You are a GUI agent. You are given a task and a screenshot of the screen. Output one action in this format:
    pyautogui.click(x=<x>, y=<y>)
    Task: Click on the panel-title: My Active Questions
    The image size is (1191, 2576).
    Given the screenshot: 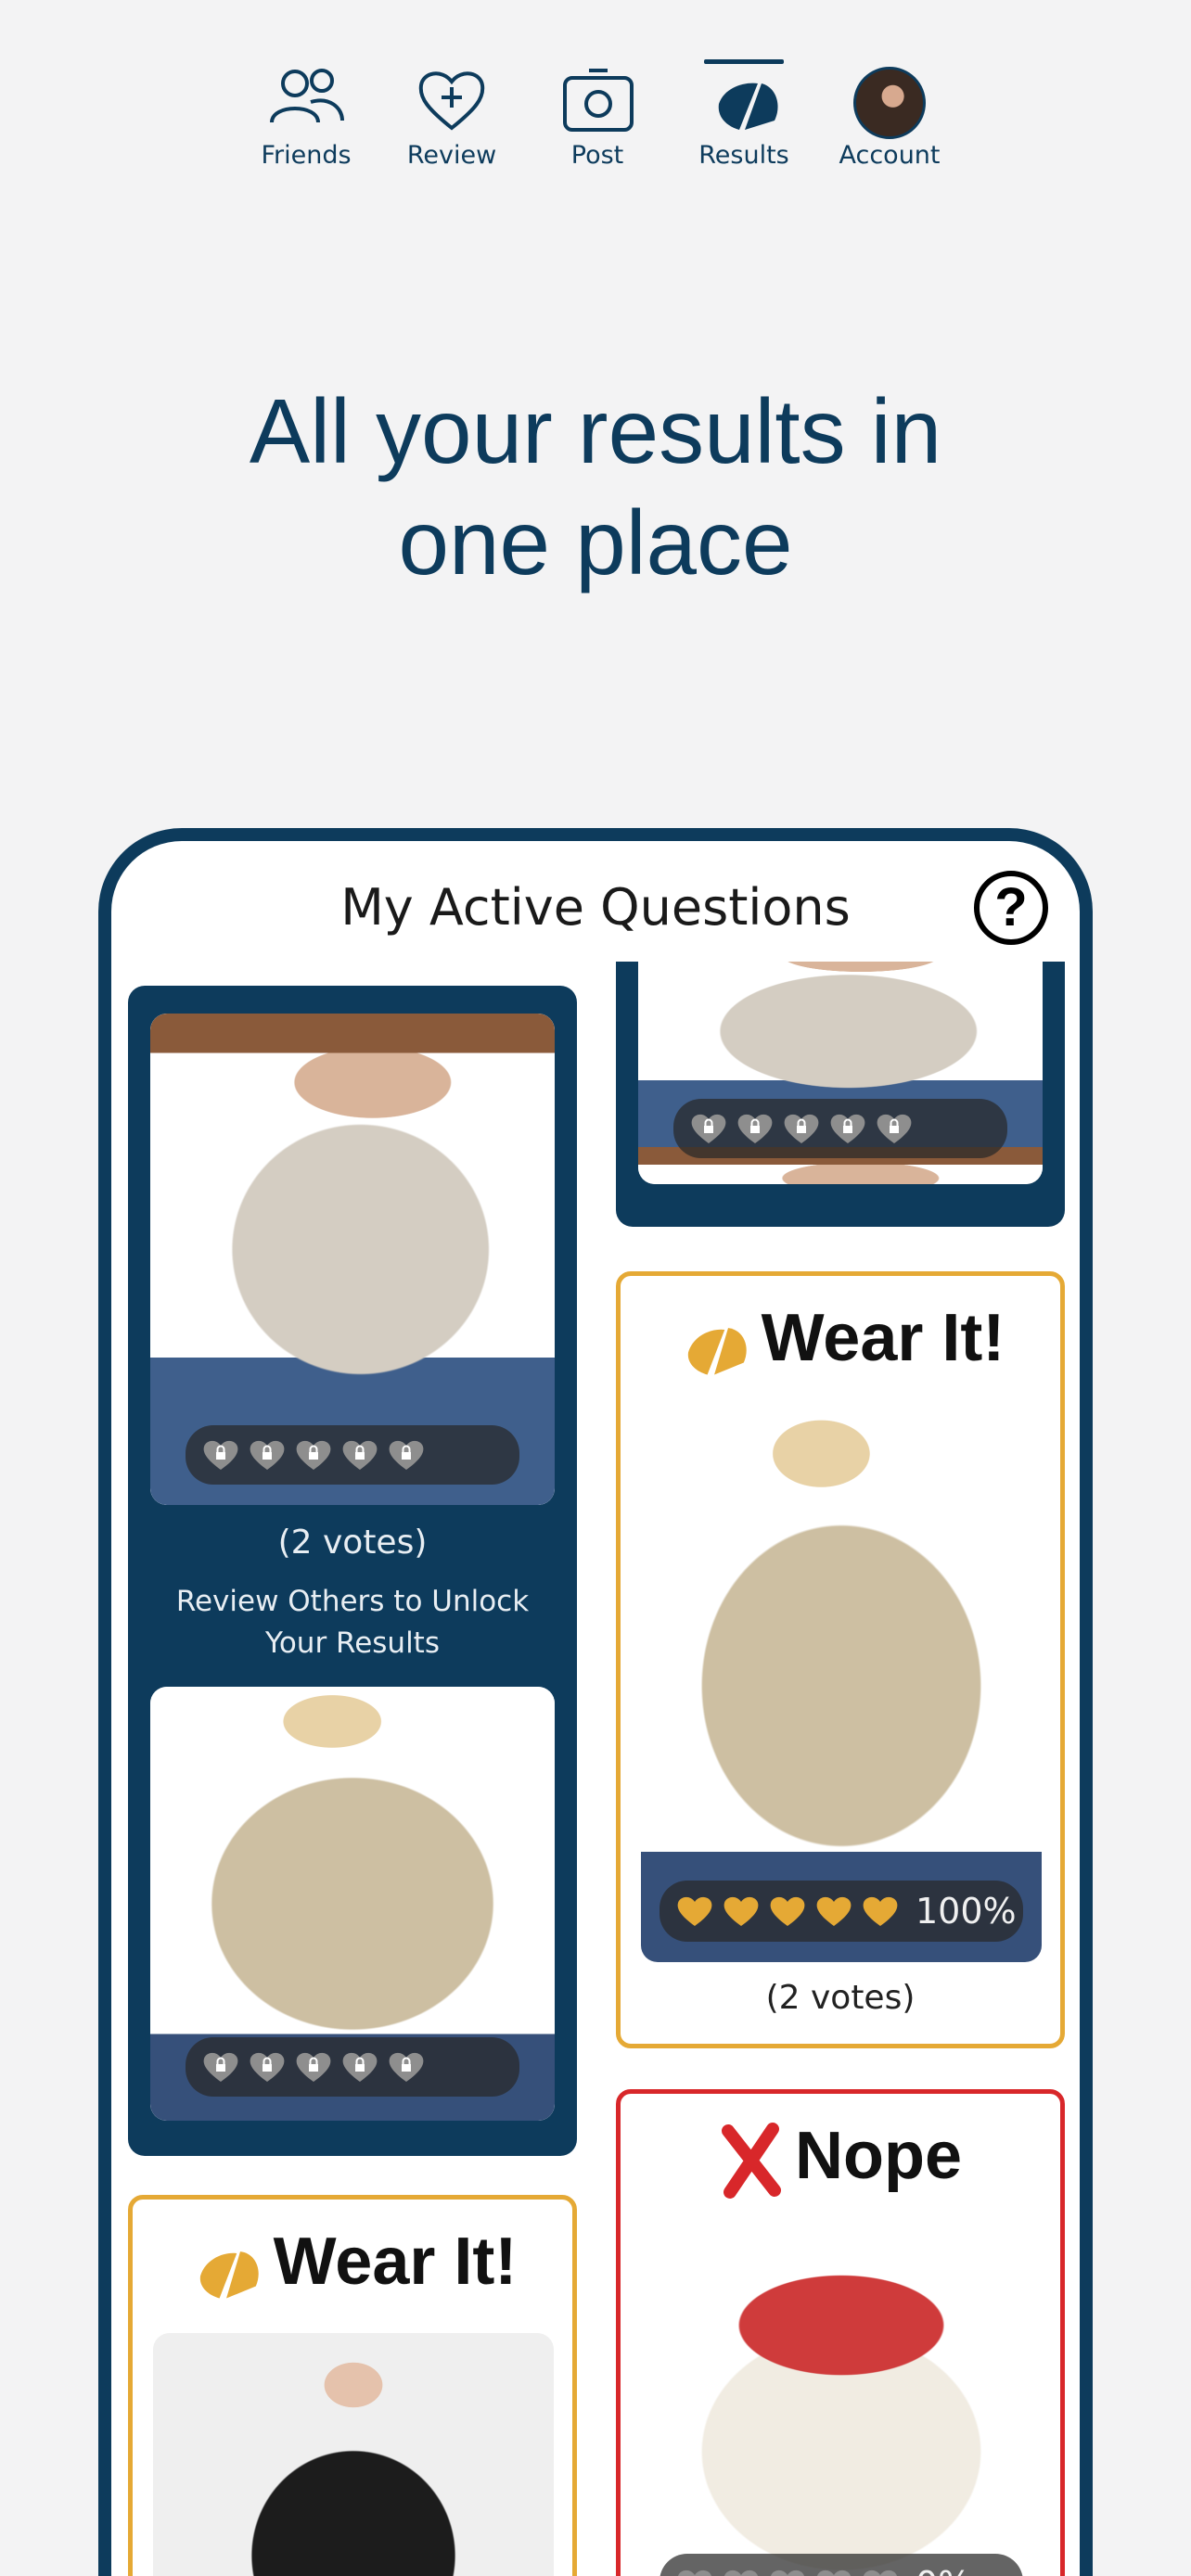 What is the action you would take?
    pyautogui.click(x=595, y=907)
    